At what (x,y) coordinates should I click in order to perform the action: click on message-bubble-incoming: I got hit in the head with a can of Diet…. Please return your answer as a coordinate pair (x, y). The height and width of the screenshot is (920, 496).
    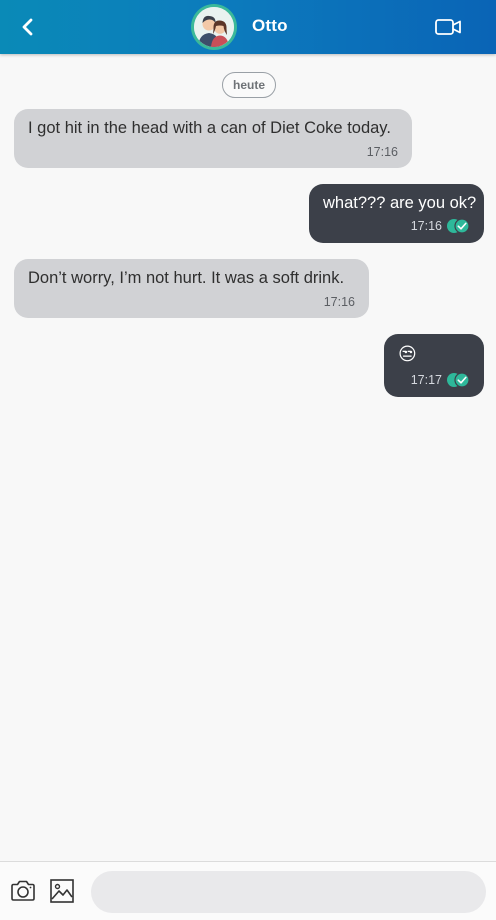
    Looking at the image, I should click on (213, 138).